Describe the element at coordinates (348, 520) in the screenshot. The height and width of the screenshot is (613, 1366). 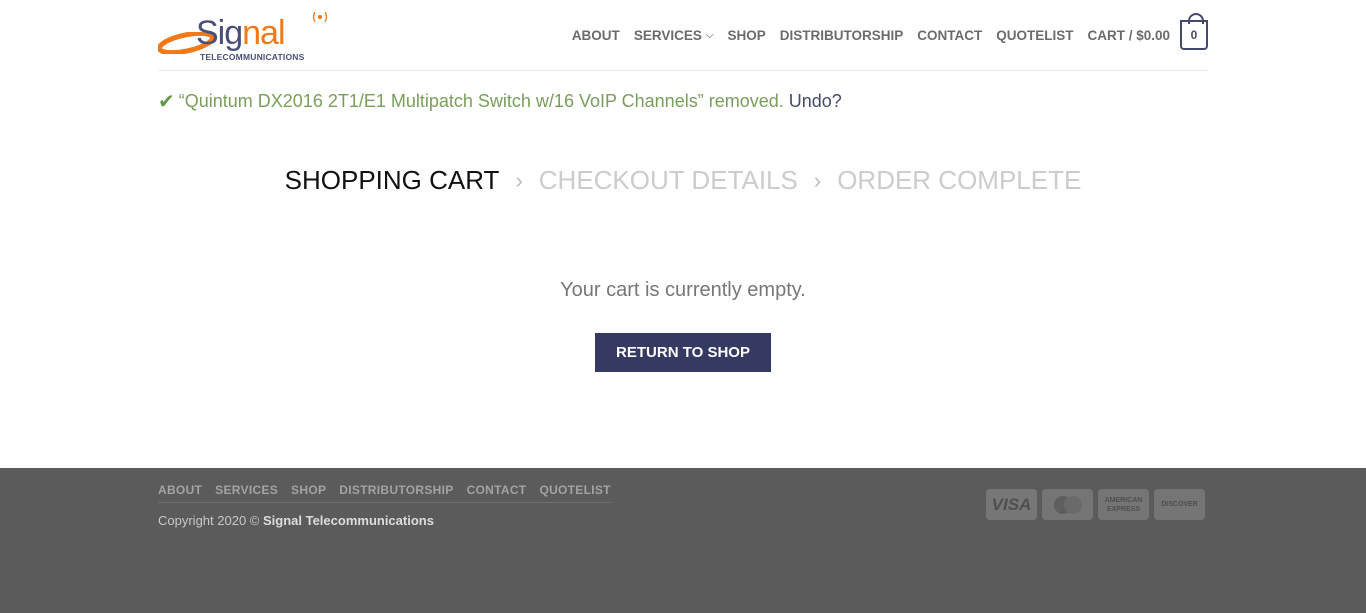
I see `copyright-company: Signal Telecommunications` at that location.